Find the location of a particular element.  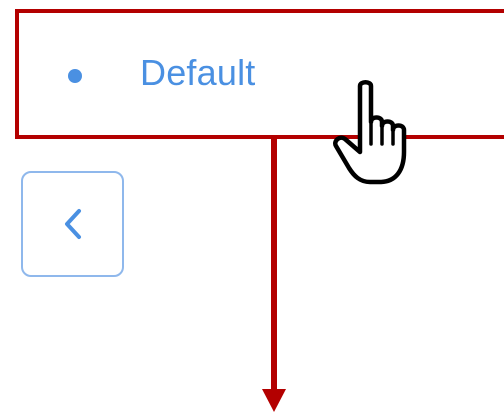

chevron-left-icon is located at coordinates (72, 224).